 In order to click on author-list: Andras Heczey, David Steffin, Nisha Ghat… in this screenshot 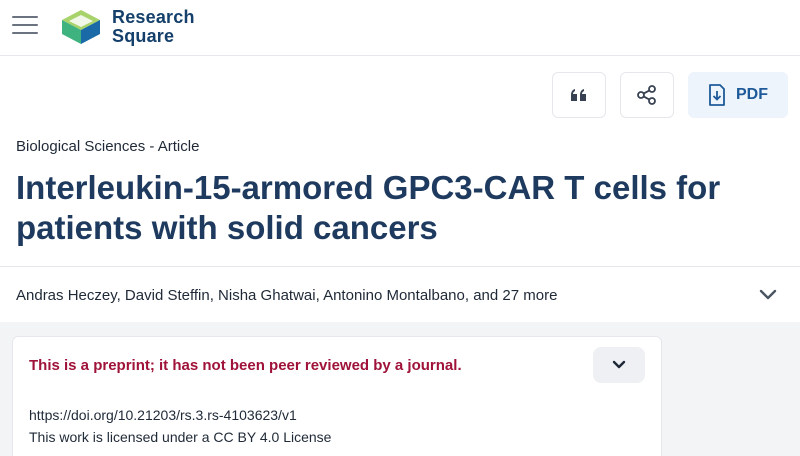, I will do `click(287, 295)`.